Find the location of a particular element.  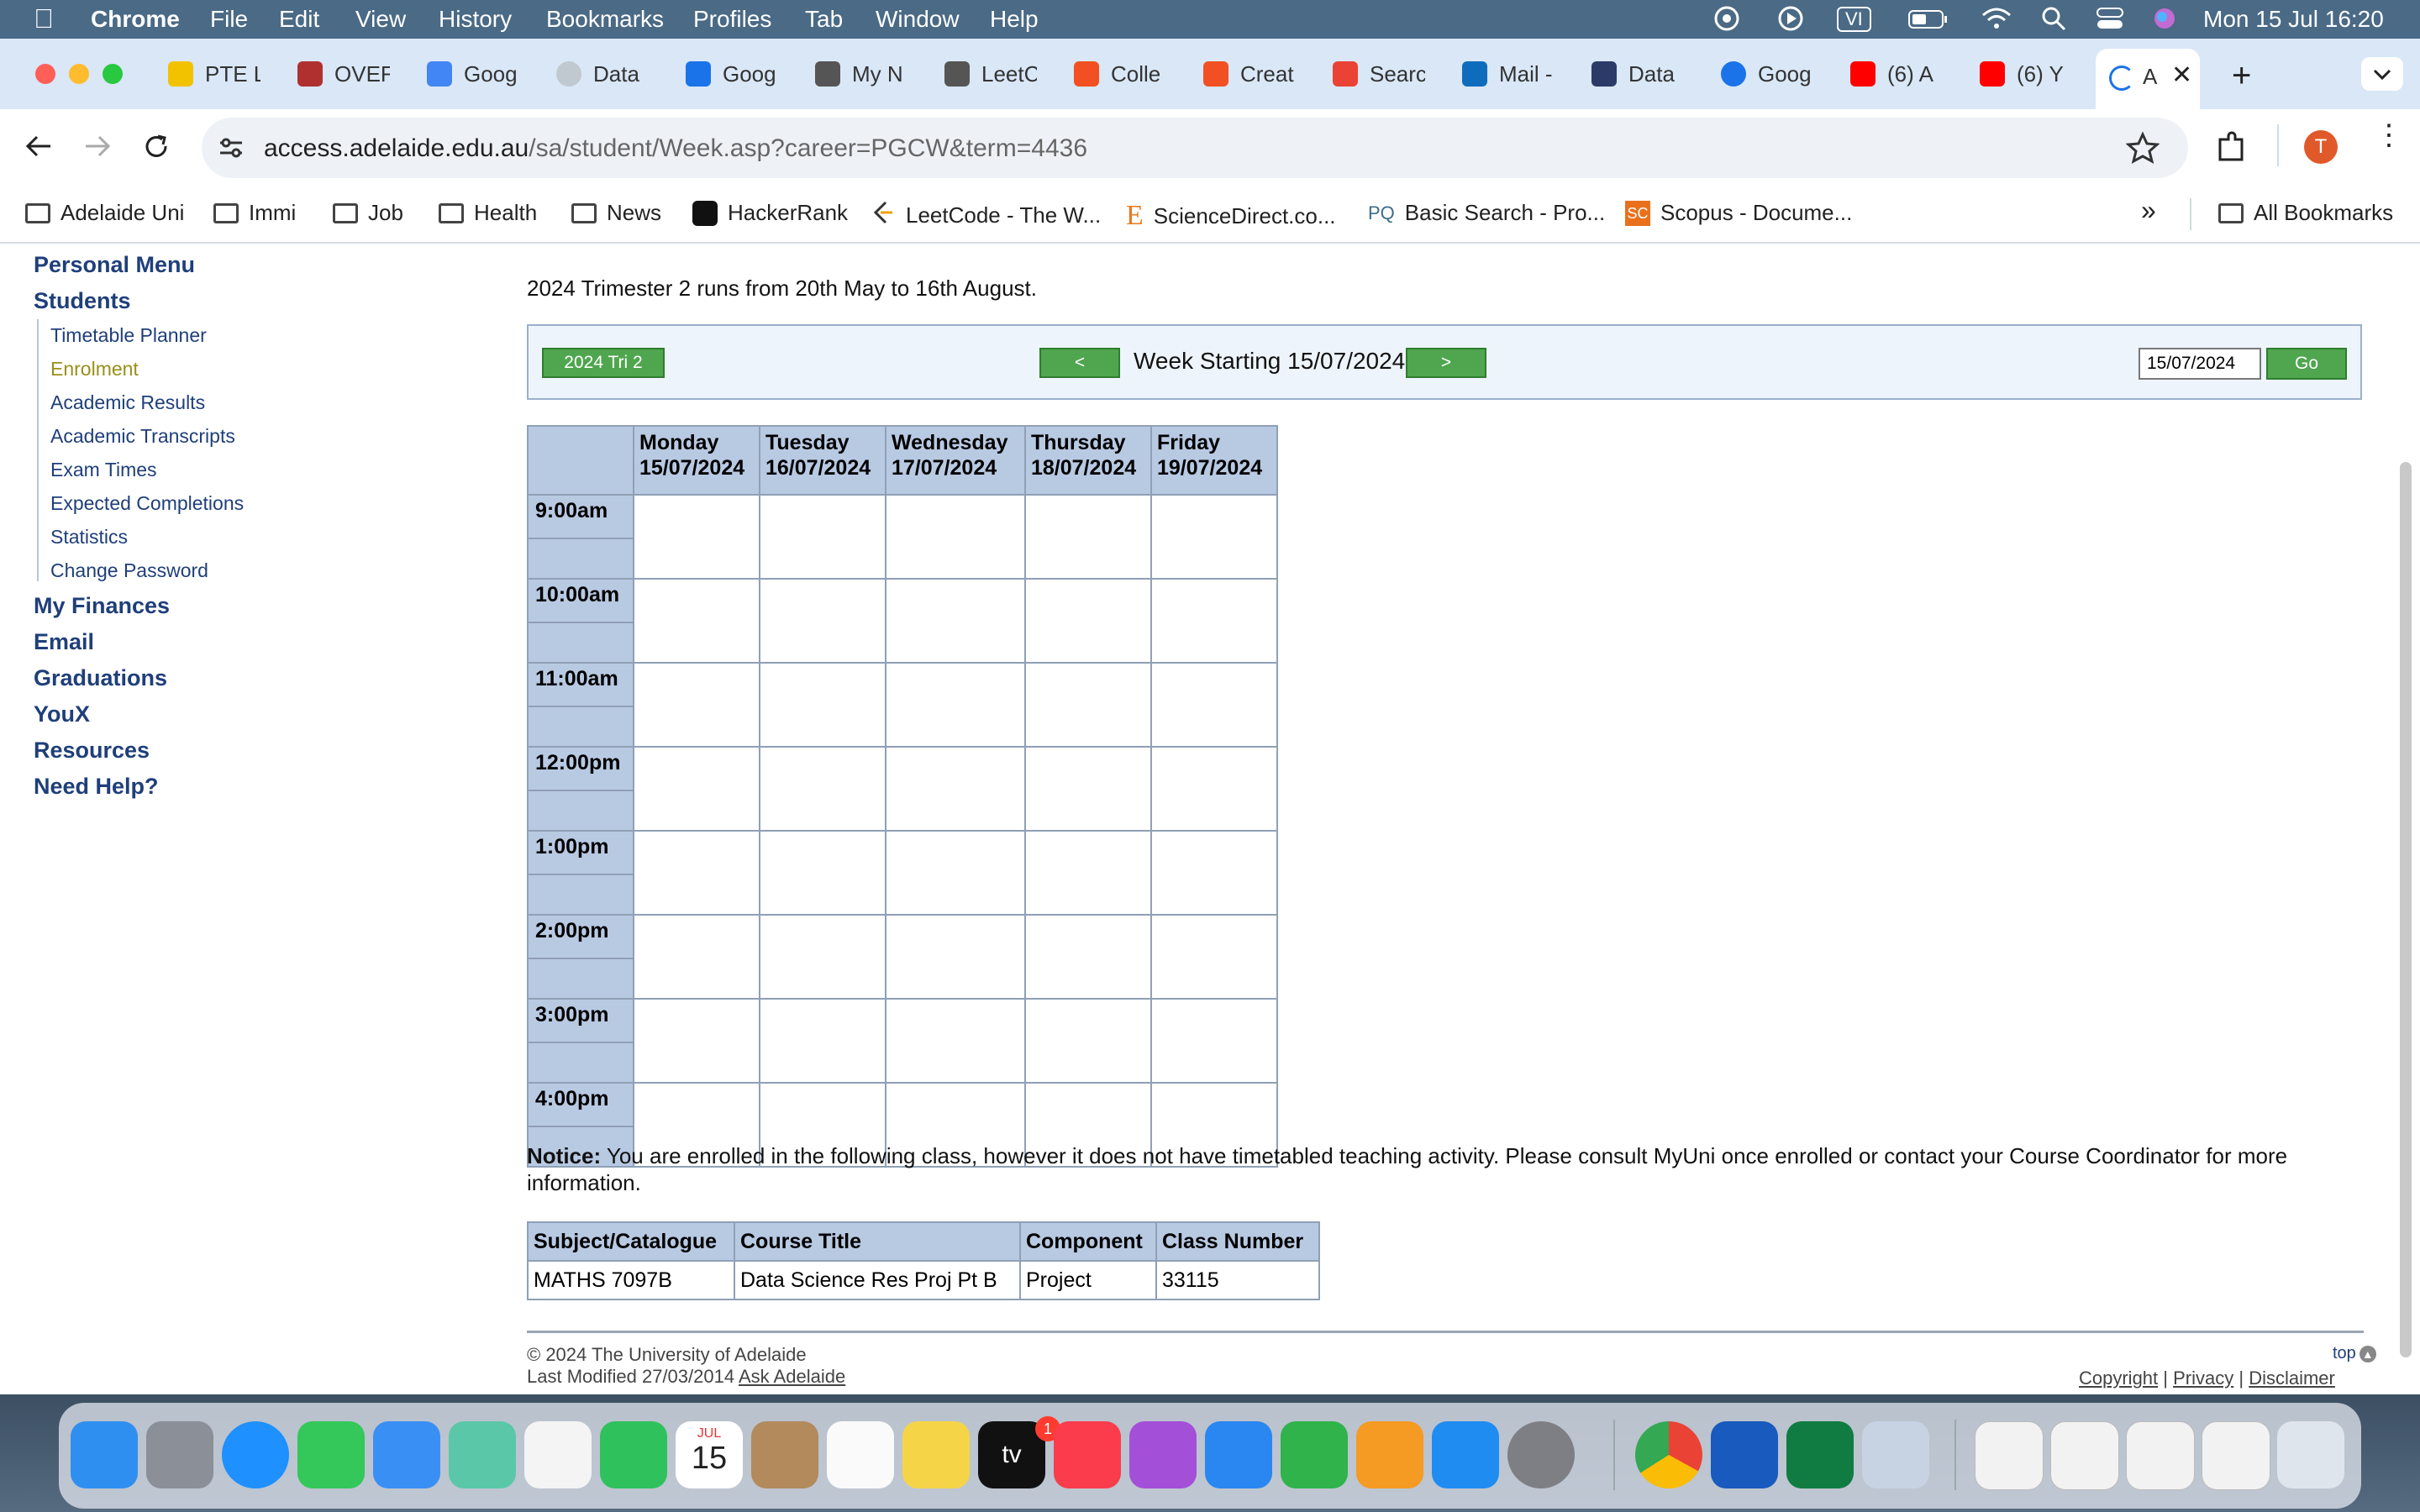

tab-youtube-1: (6) A is located at coordinates (1896, 73).